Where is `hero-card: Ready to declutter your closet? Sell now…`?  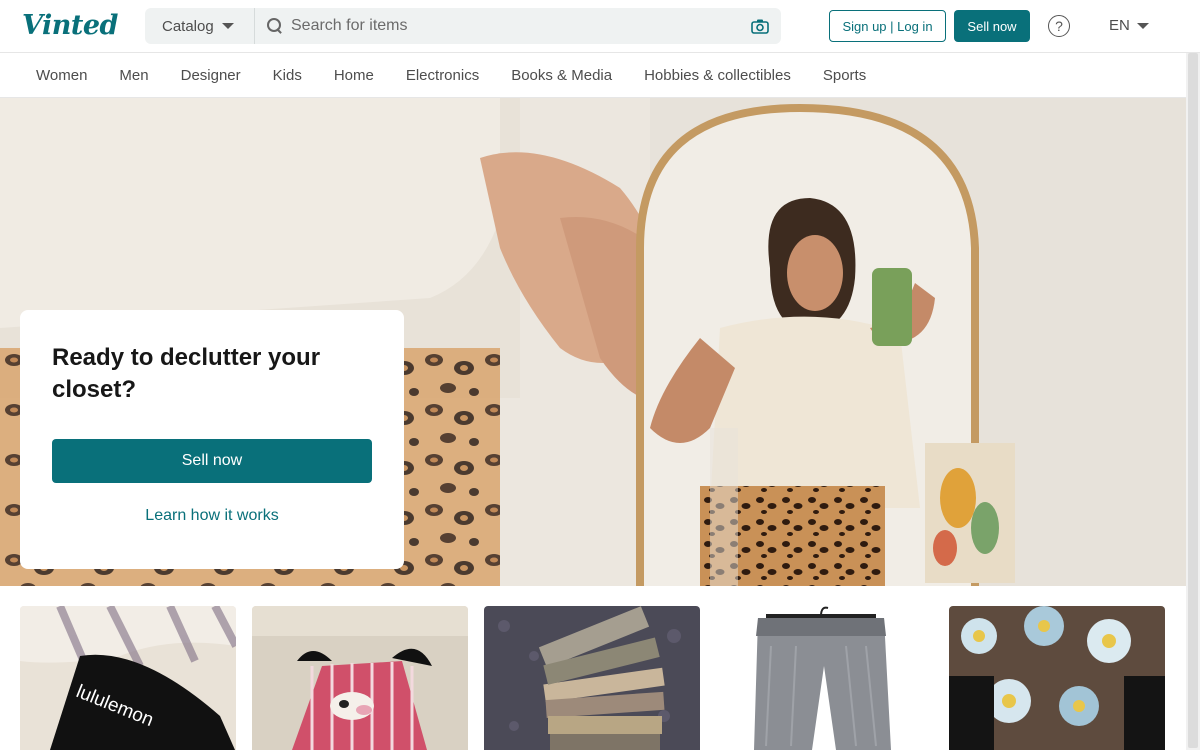
hero-card: Ready to declutter your closet? Sell now… is located at coordinates (212, 439).